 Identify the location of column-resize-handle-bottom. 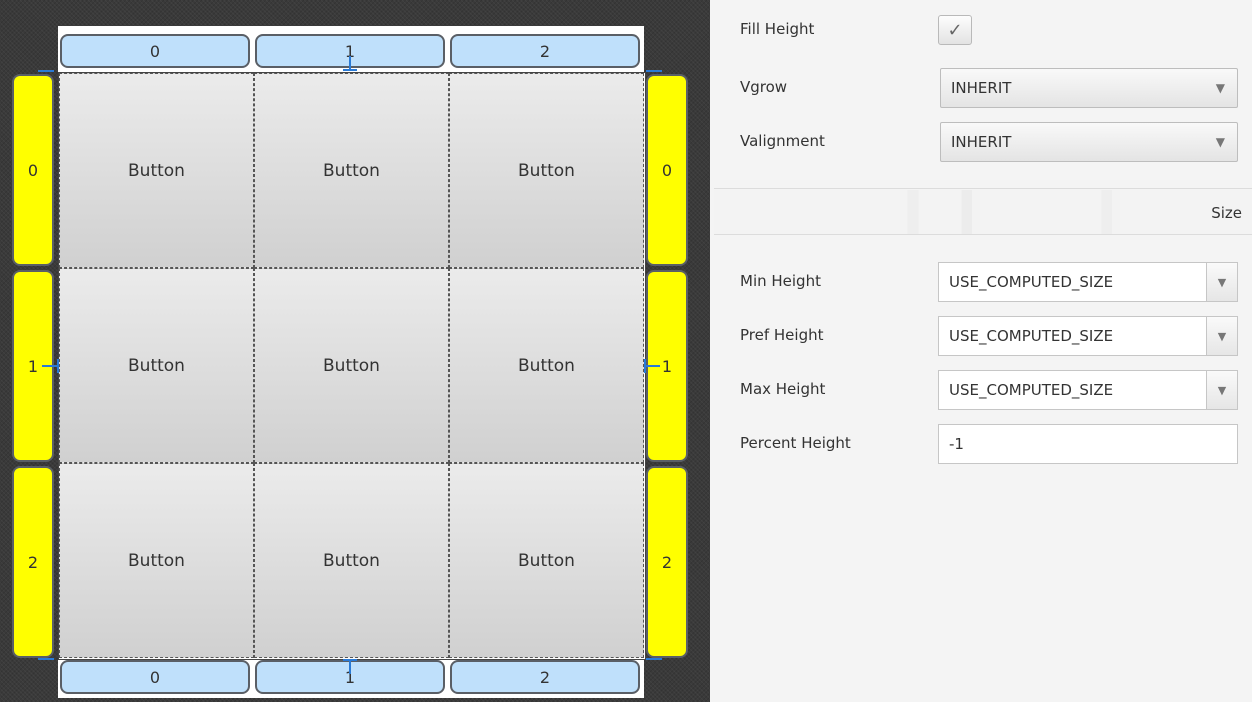
(350, 667).